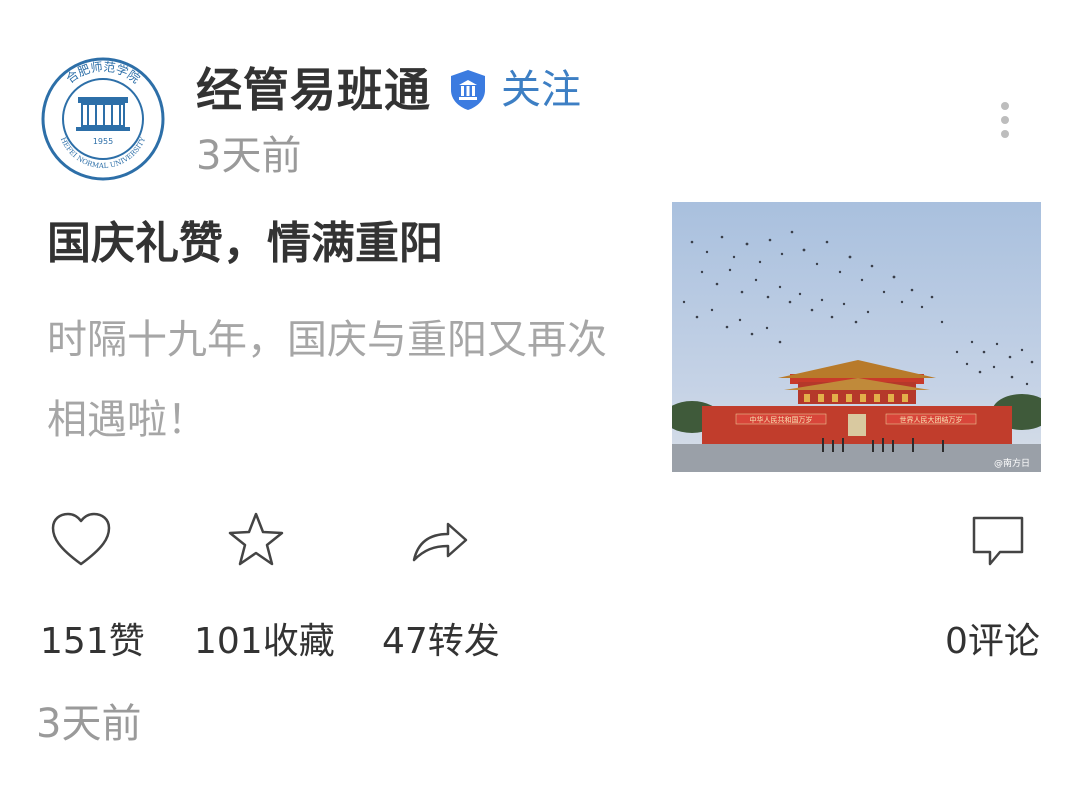 The height and width of the screenshot is (789, 1080). Describe the element at coordinates (992, 641) in the screenshot. I see `comment-count: 0评论` at that location.